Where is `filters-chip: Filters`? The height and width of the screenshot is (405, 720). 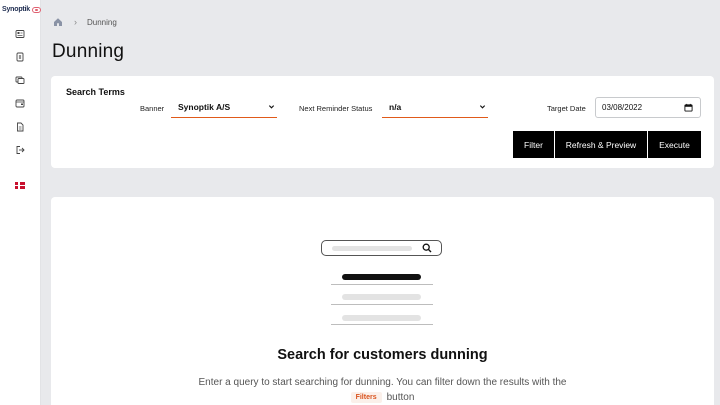
filters-chip: Filters is located at coordinates (366, 397).